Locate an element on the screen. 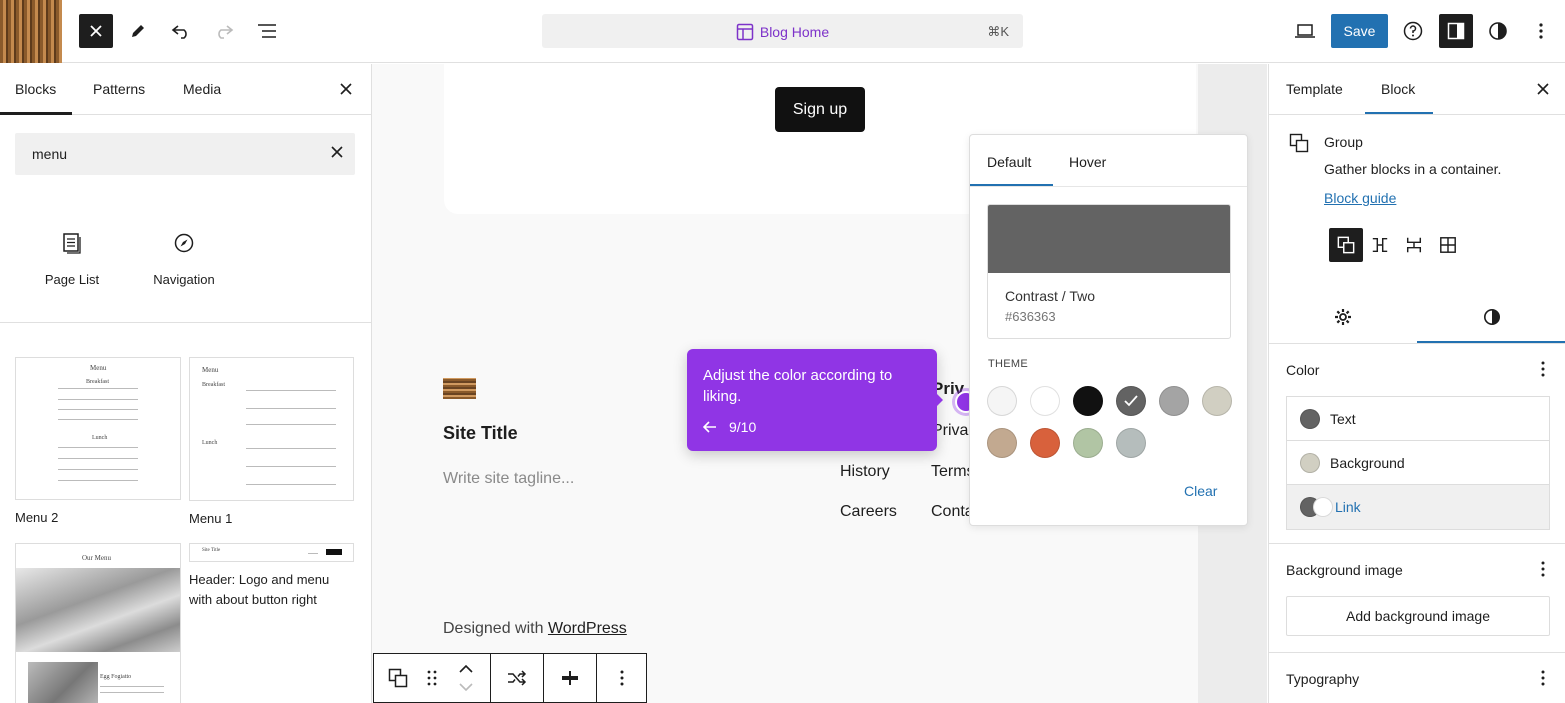  shuffle-icon is located at coordinates (517, 678).